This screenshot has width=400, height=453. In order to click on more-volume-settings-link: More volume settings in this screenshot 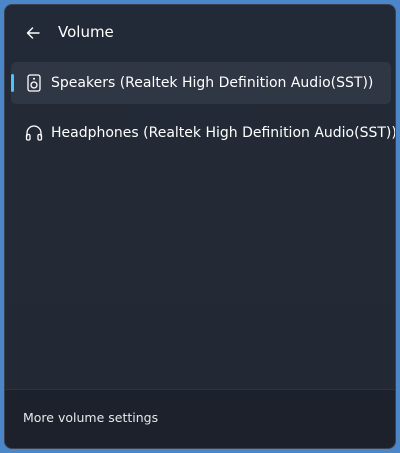, I will do `click(90, 418)`.